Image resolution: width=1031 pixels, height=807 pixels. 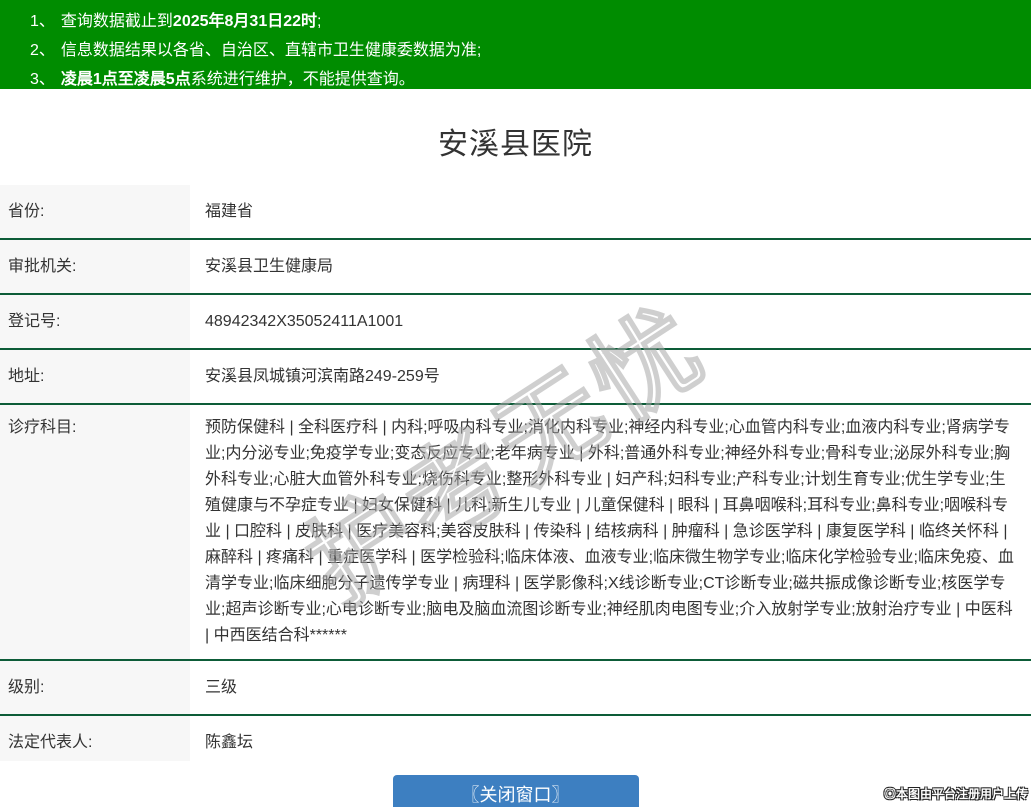 What do you see at coordinates (525, 21) in the screenshot?
I see `notice-line-1: 1、 查询数据截止到2025年8月31日22时;` at bounding box center [525, 21].